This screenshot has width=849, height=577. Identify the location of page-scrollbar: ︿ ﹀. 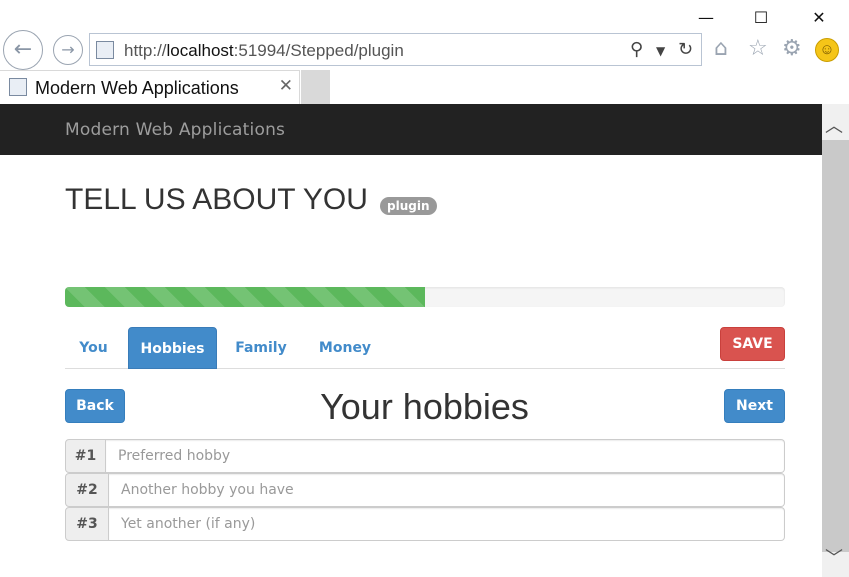
(835, 340).